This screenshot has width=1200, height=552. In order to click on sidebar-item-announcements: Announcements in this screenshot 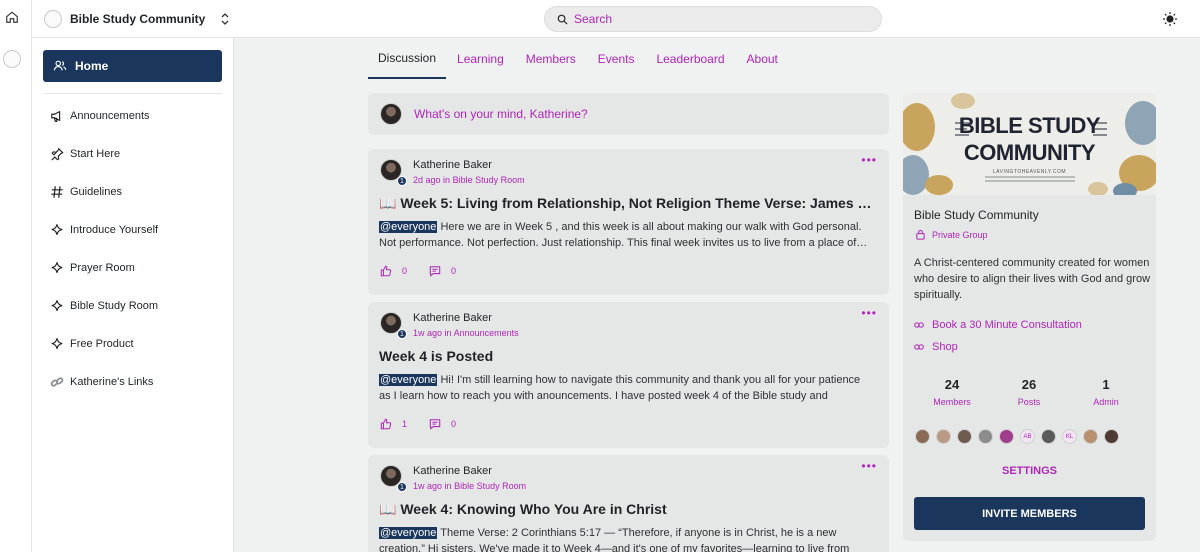, I will do `click(100, 116)`.